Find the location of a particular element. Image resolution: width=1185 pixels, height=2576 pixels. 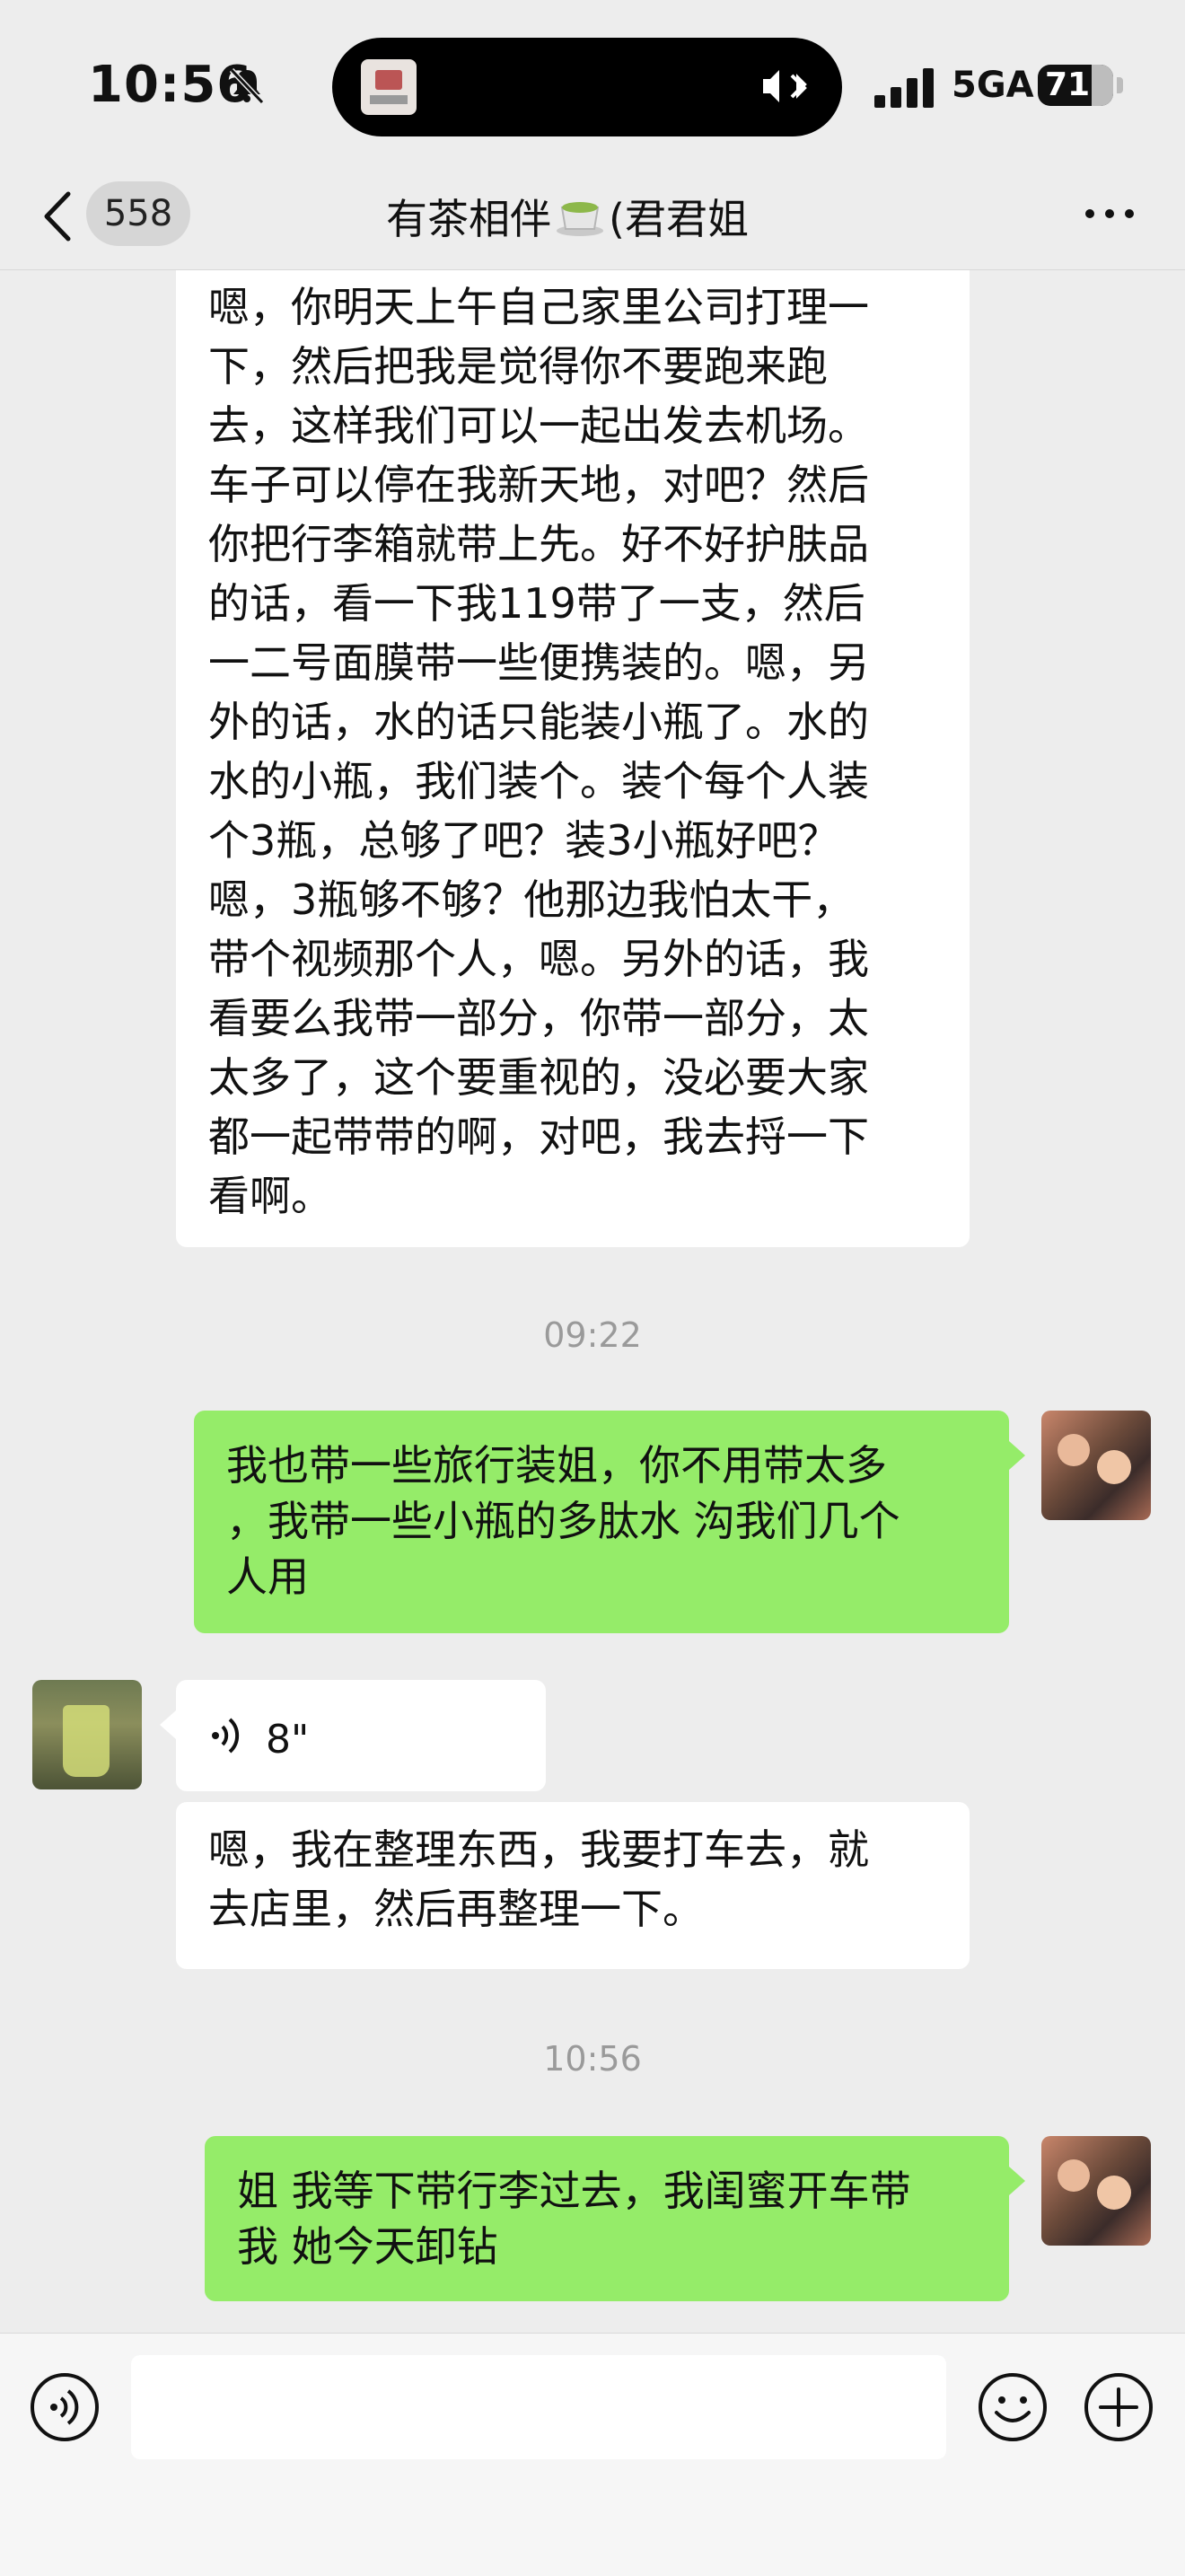

message-timestamp: 09:22 is located at coordinates (592, 1335).